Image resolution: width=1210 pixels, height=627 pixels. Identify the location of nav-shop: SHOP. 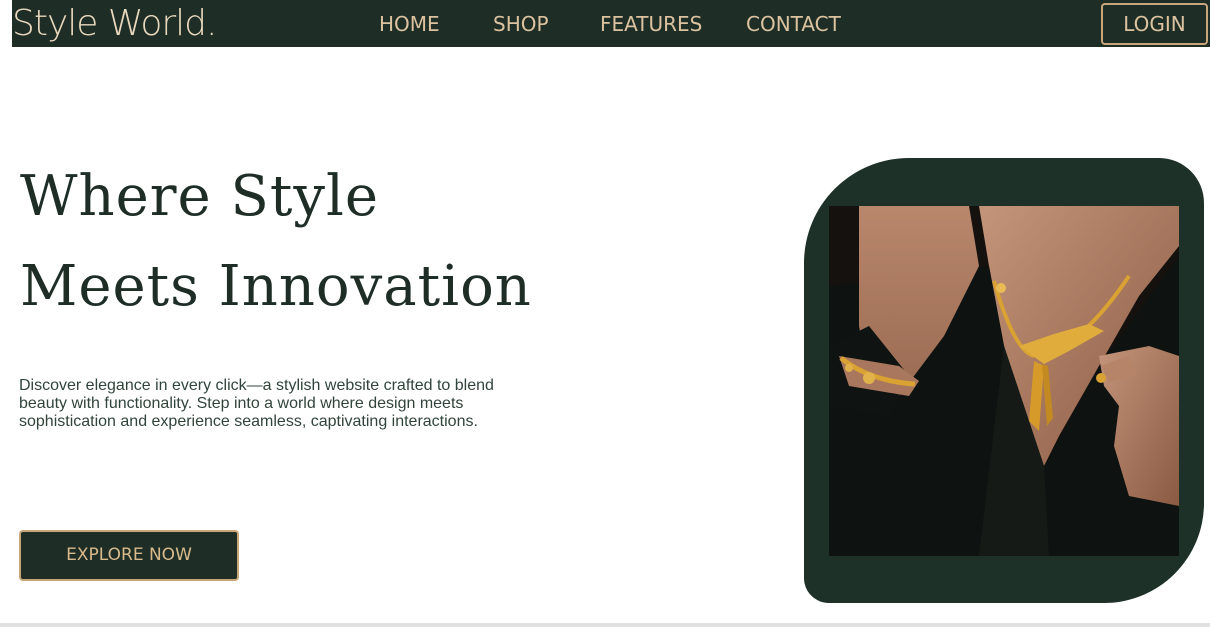
(521, 24).